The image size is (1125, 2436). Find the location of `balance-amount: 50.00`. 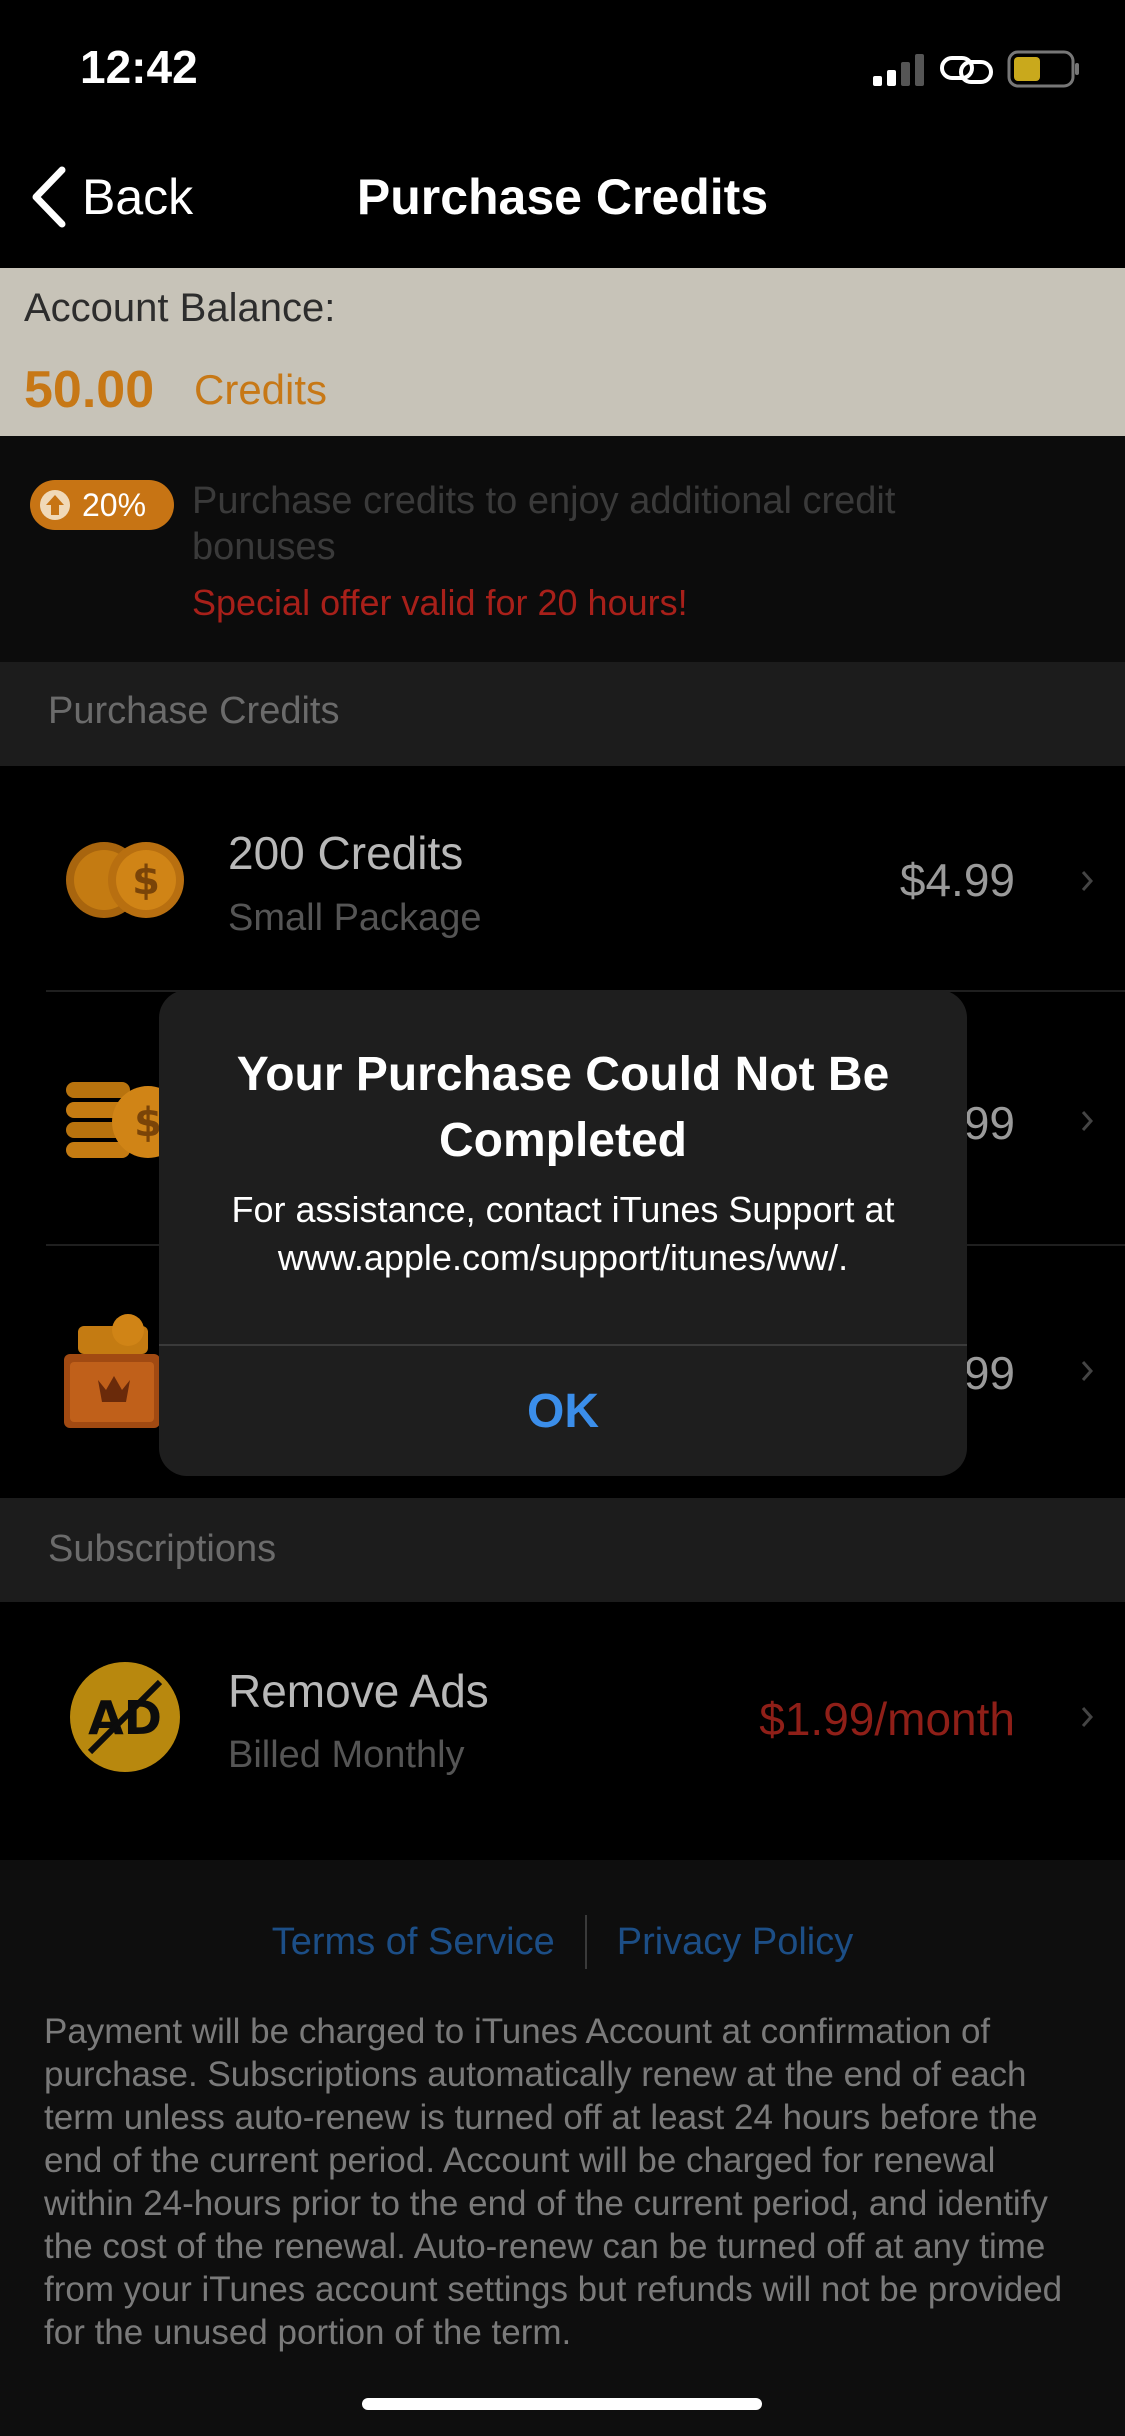

balance-amount: 50.00 is located at coordinates (89, 390).